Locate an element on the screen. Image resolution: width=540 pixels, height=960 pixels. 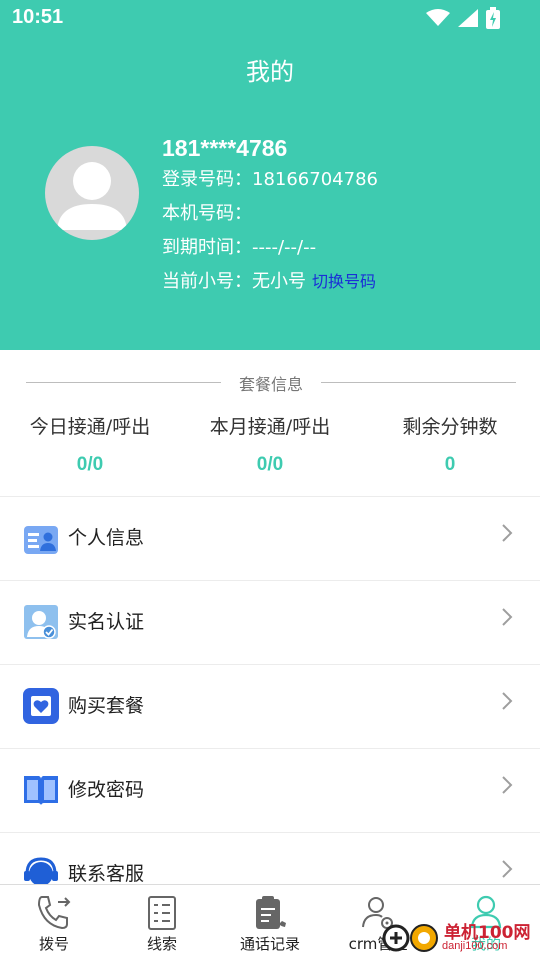
stat-label: 今日接通/呼出 is located at coordinates (90, 427).